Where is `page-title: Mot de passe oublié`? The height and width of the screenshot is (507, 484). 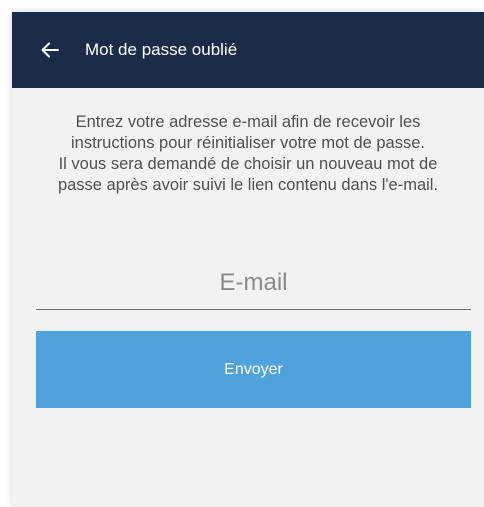 page-title: Mot de passe oublié is located at coordinates (161, 49).